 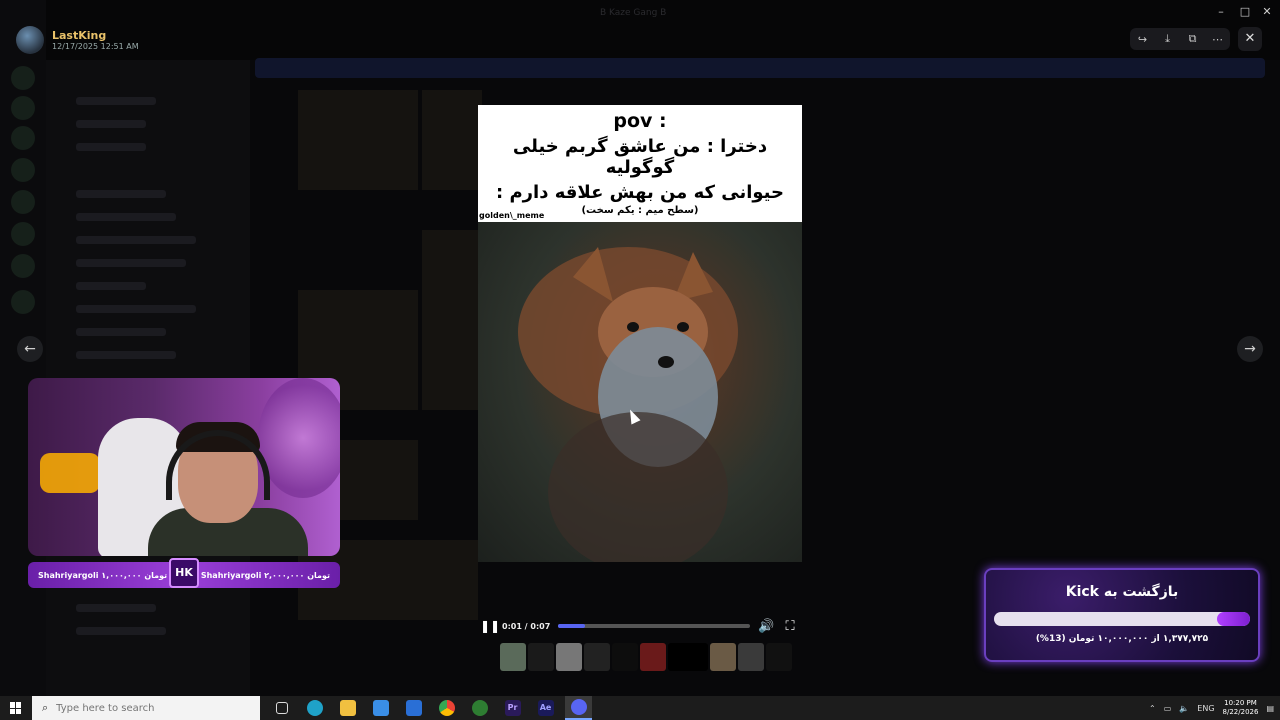 I want to click on clock-time: 10:20 PM, so click(x=1240, y=703).